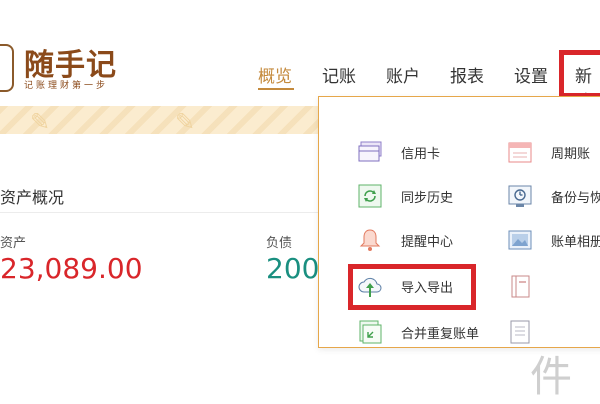 The width and height of the screenshot is (600, 404). Describe the element at coordinates (579, 74) in the screenshot. I see `new-features-highlight-box` at that location.